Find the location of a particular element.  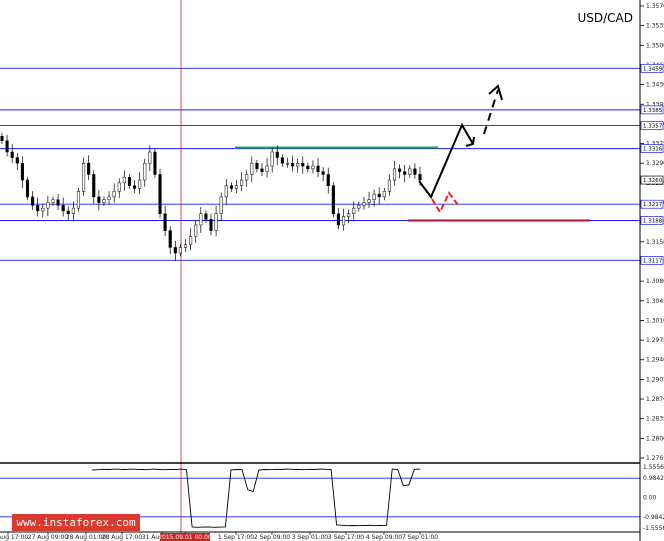

watermark: [ www.instaforex.com ] is located at coordinates (76, 522).